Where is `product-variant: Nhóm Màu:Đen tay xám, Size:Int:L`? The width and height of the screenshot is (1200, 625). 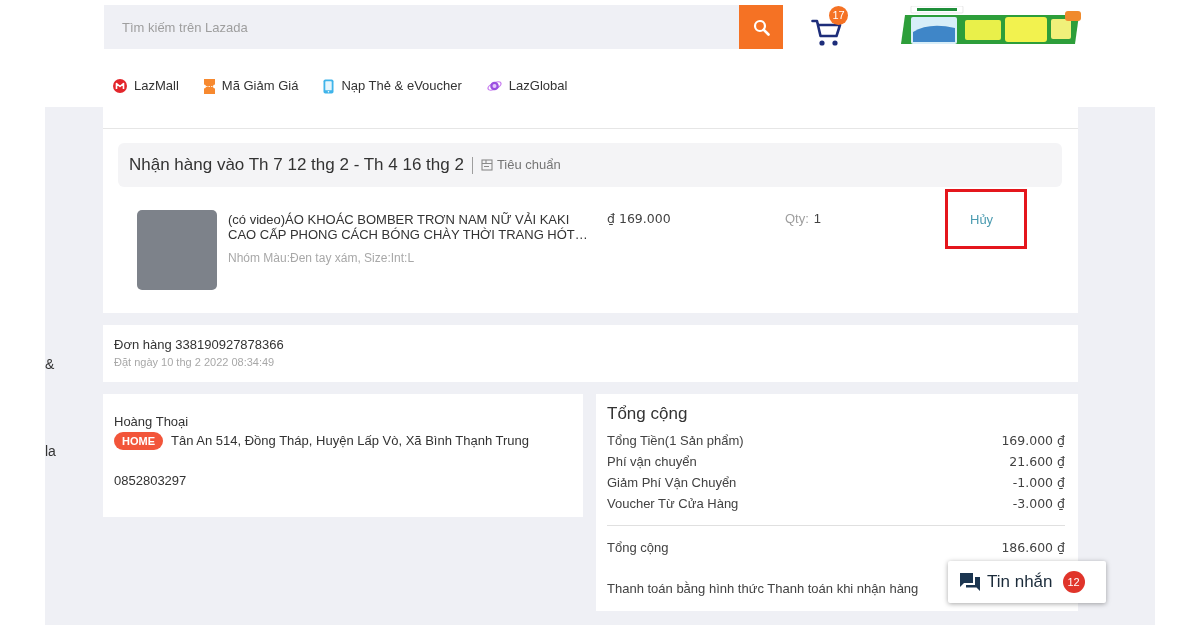
product-variant: Nhóm Màu:Đen tay xám, Size:Int:L is located at coordinates (321, 258).